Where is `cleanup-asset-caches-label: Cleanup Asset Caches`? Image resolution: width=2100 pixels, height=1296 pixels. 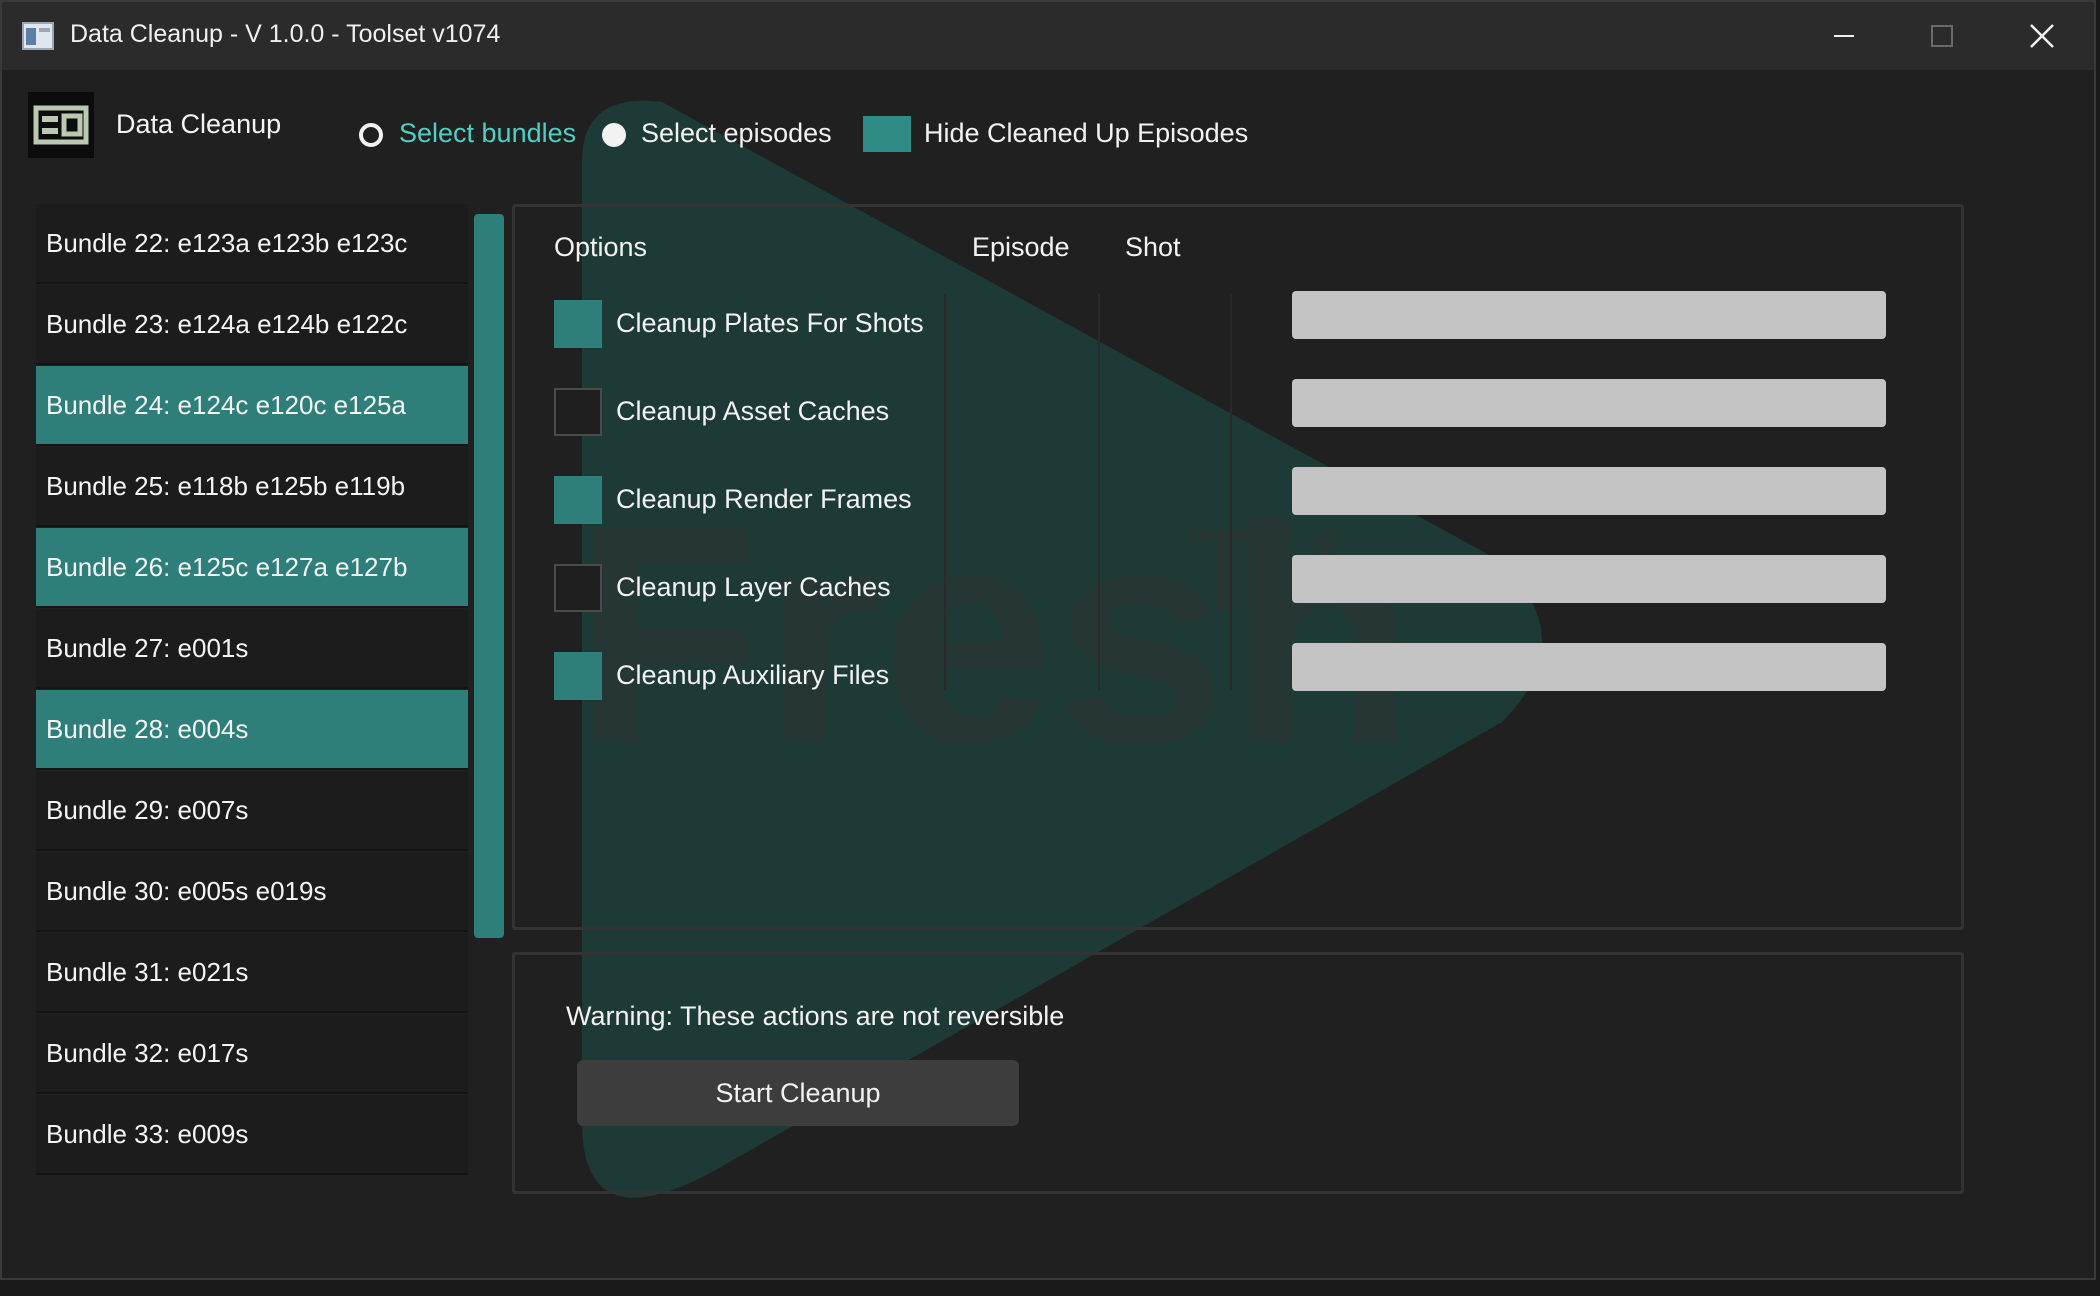 cleanup-asset-caches-label: Cleanup Asset Caches is located at coordinates (752, 411).